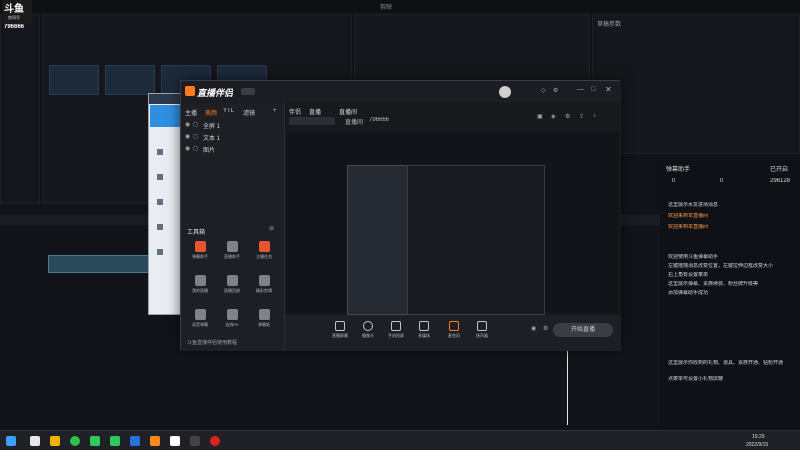  What do you see at coordinates (135, 441) in the screenshot?
I see `app-icon` at bounding box center [135, 441].